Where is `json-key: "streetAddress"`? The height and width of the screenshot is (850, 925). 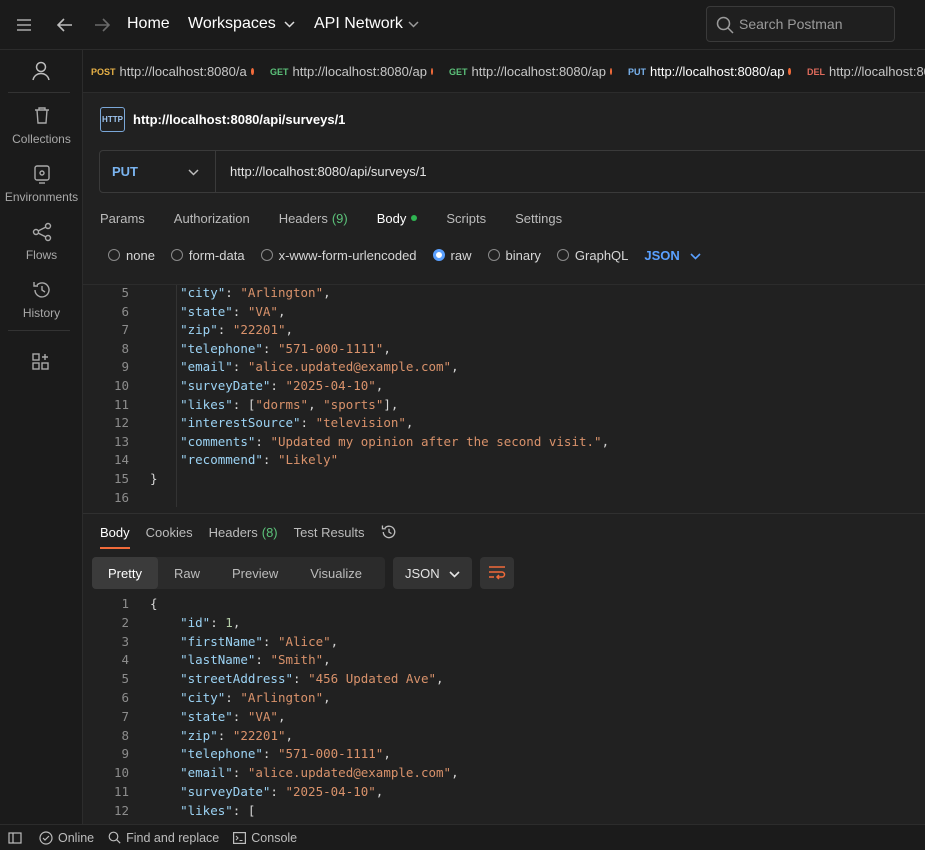 json-key: "streetAddress" is located at coordinates (236, 679).